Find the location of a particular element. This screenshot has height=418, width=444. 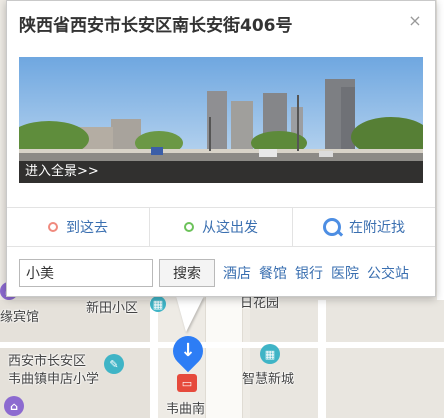

metro-station-icon: ▭ is located at coordinates (187, 383).